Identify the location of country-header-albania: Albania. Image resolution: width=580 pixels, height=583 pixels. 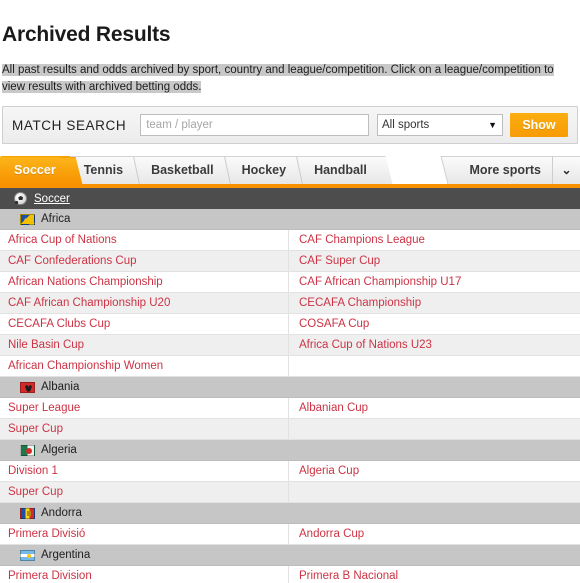
(290, 388).